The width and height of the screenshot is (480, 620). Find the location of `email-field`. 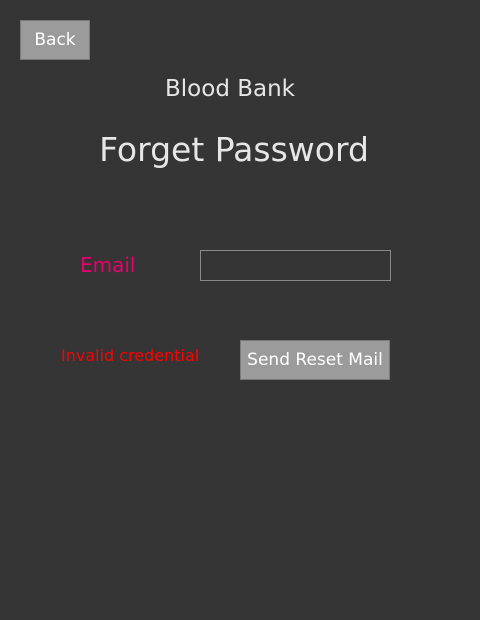

email-field is located at coordinates (295, 265).